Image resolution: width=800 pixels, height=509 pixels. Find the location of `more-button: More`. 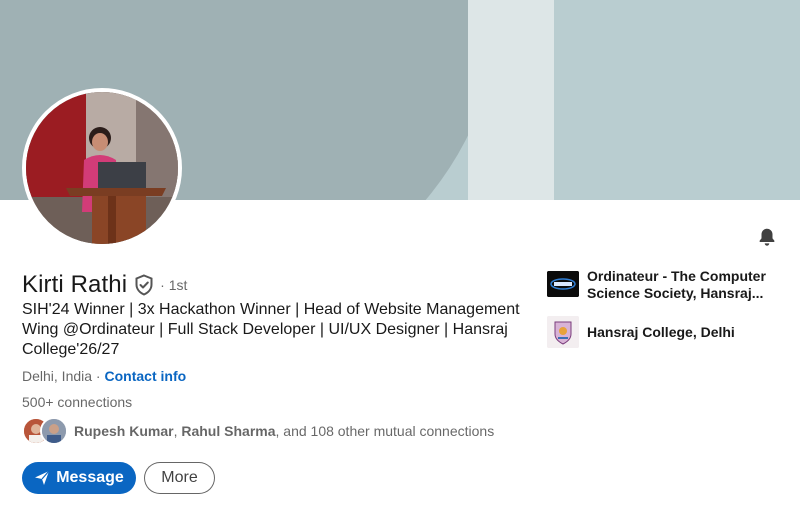

more-button: More is located at coordinates (179, 478).